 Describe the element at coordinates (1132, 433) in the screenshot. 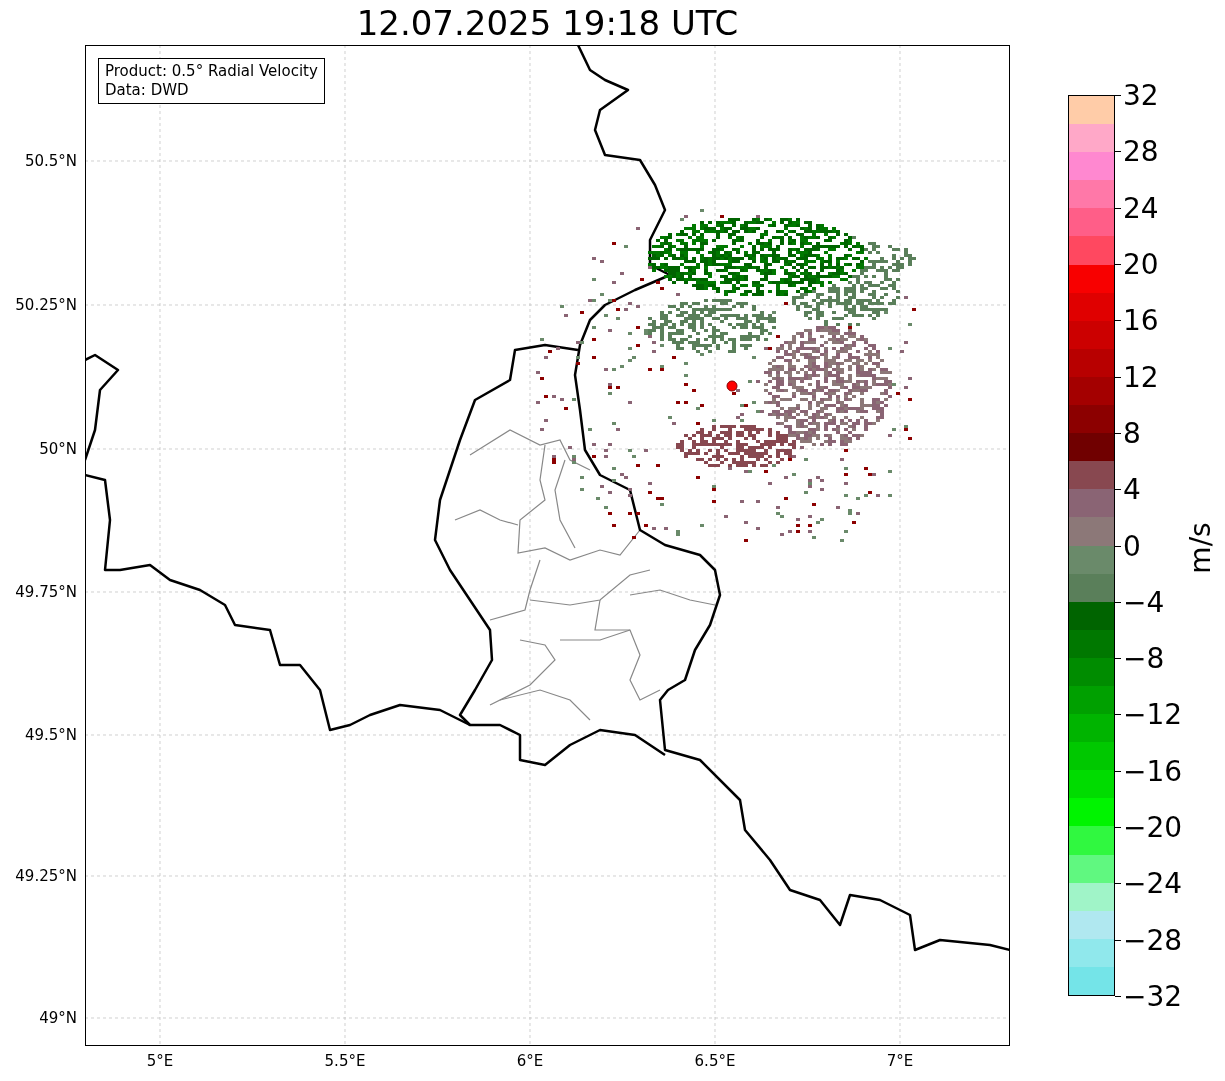

I see `colorbar-tick-label: 8` at that location.